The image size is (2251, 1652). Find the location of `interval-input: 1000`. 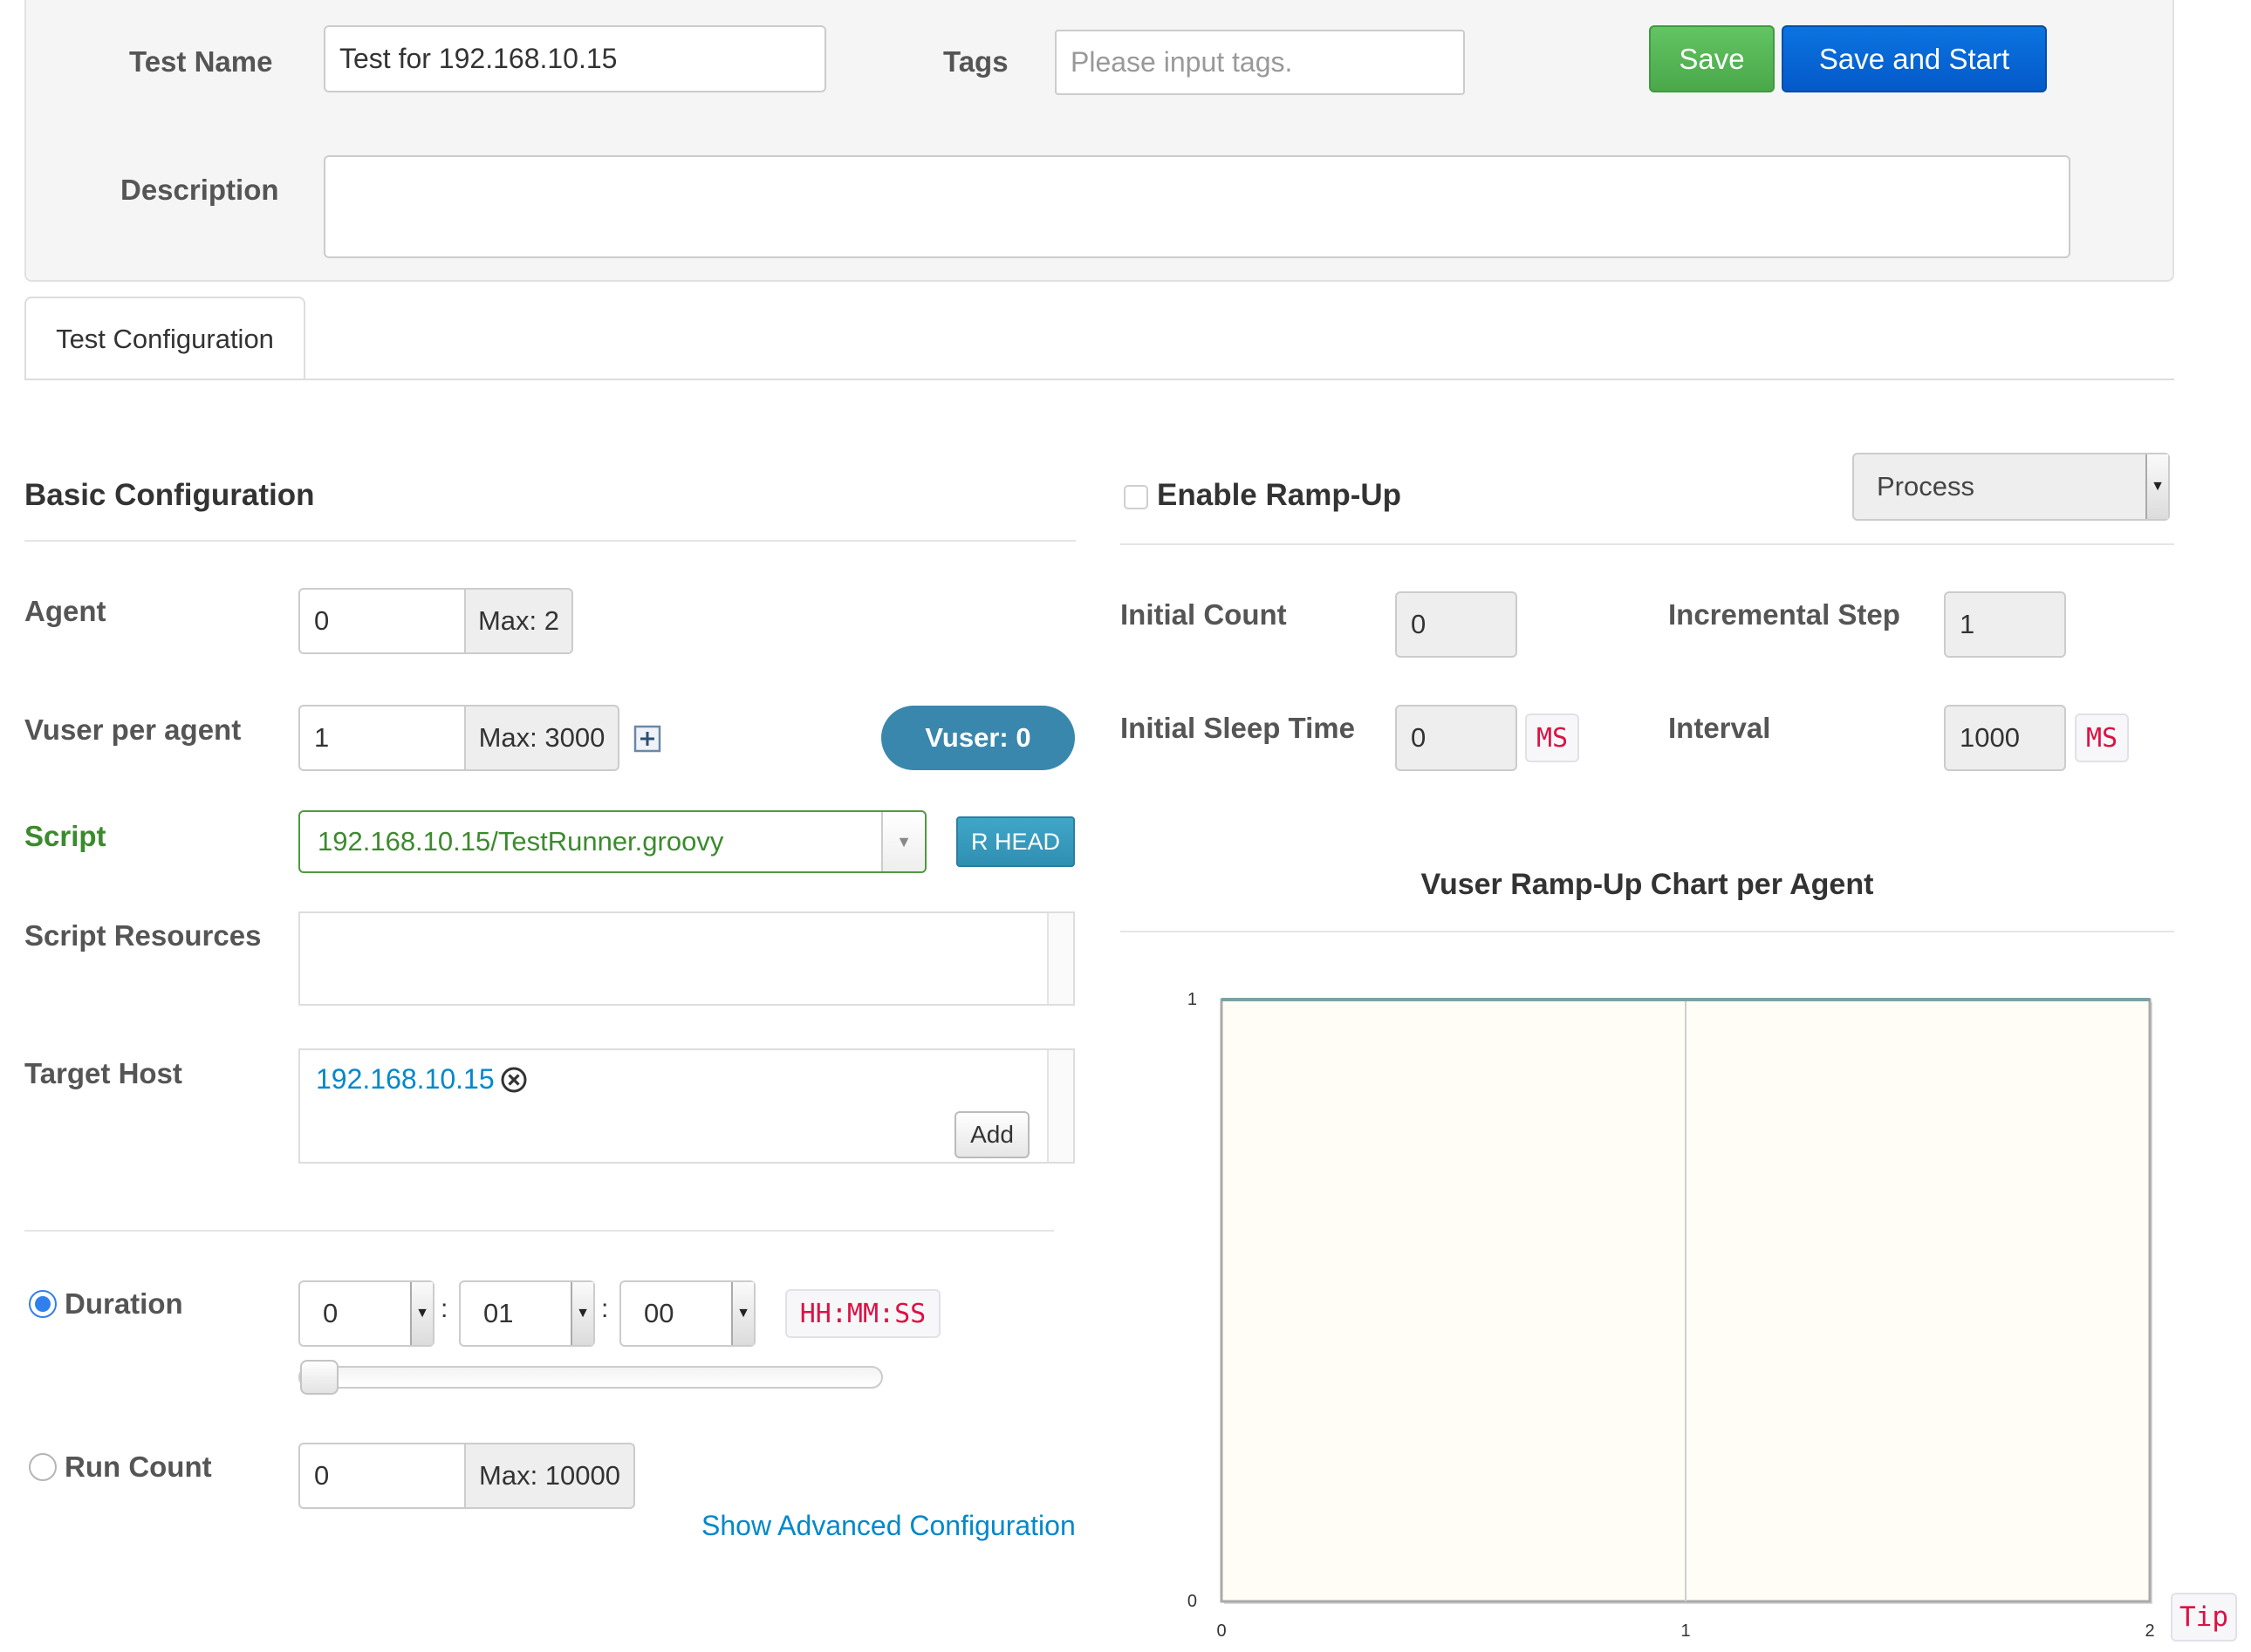

interval-input: 1000 is located at coordinates (2005, 738).